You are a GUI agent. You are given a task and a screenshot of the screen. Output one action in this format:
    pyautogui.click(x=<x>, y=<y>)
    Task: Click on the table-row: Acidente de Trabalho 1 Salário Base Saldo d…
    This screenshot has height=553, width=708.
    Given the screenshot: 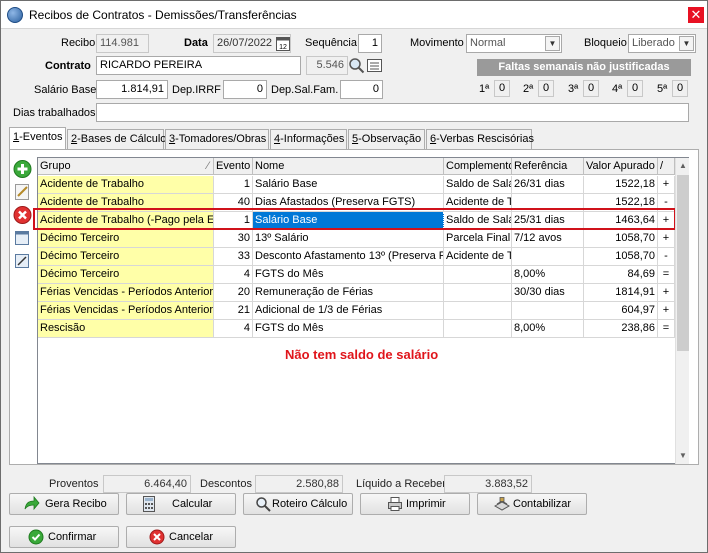 What is the action you would take?
    pyautogui.click(x=356, y=185)
    